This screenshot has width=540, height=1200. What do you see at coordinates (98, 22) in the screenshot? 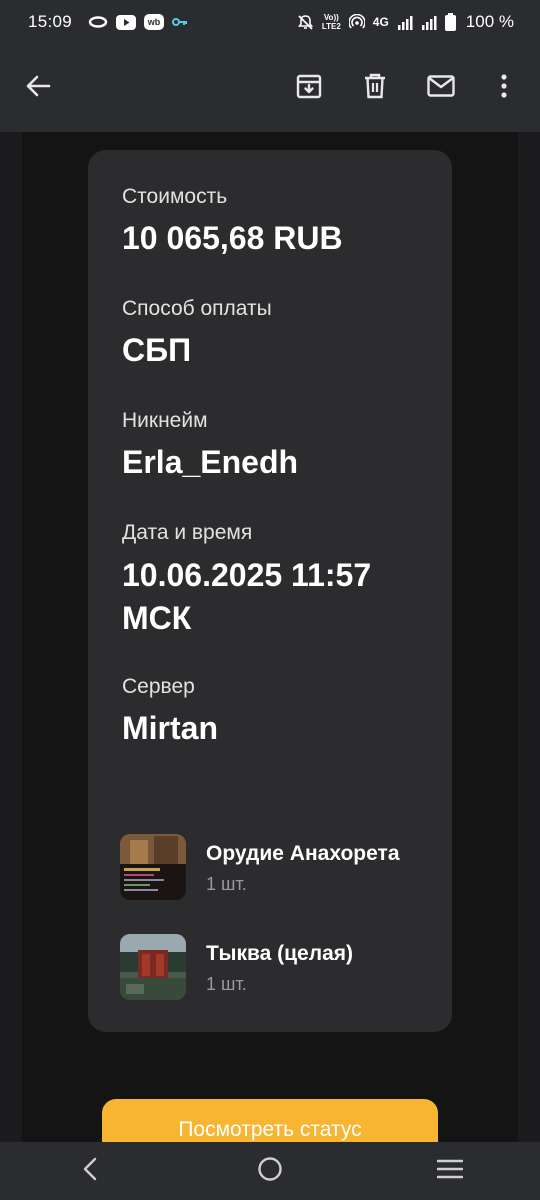
I see `loop-app-icon` at bounding box center [98, 22].